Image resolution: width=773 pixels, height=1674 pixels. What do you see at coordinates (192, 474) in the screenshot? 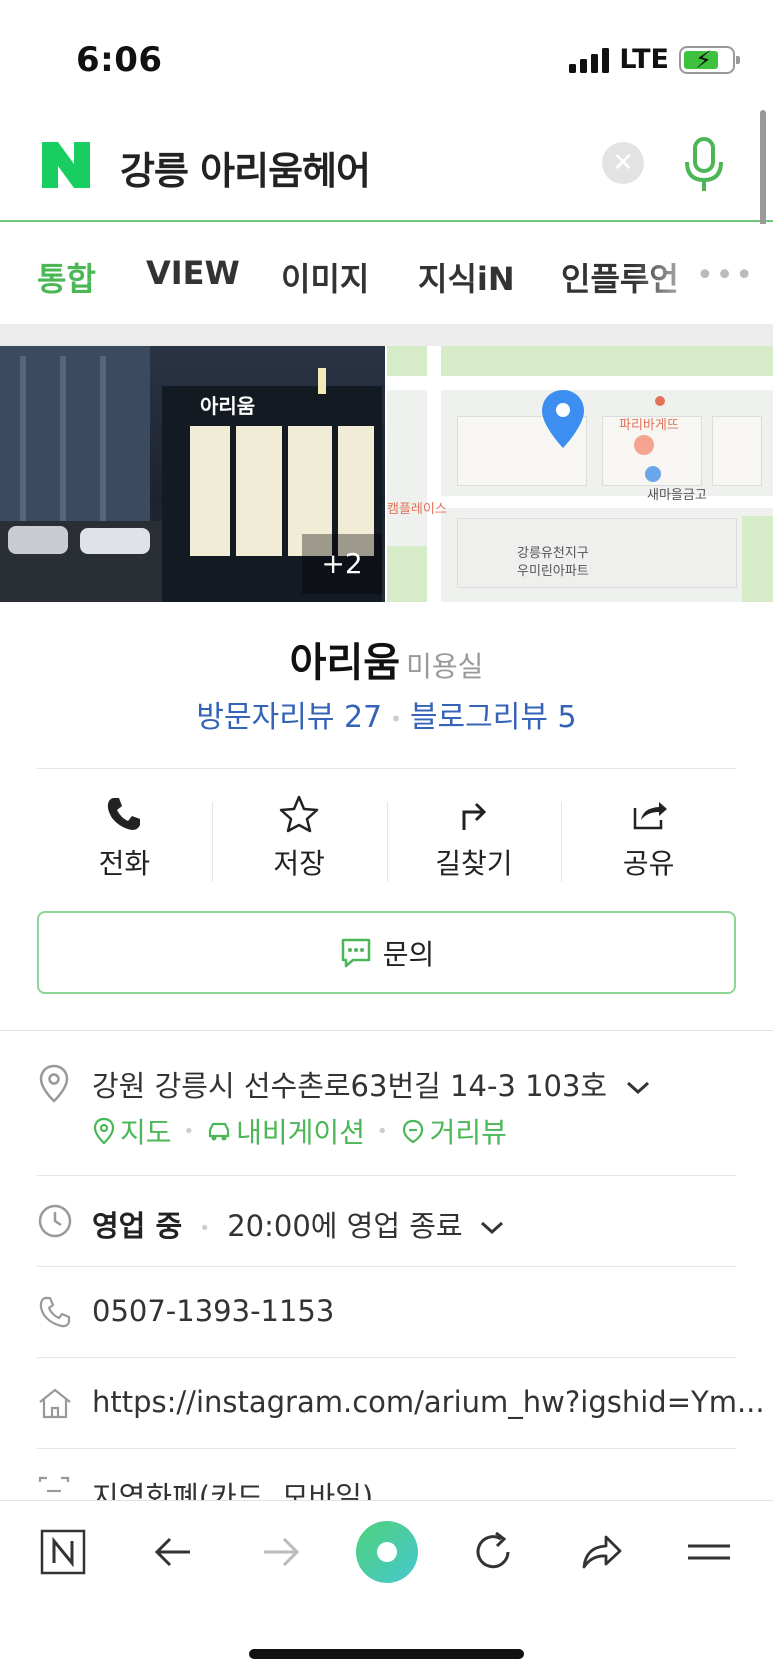
I see `store-photo: 아리움 +2` at bounding box center [192, 474].